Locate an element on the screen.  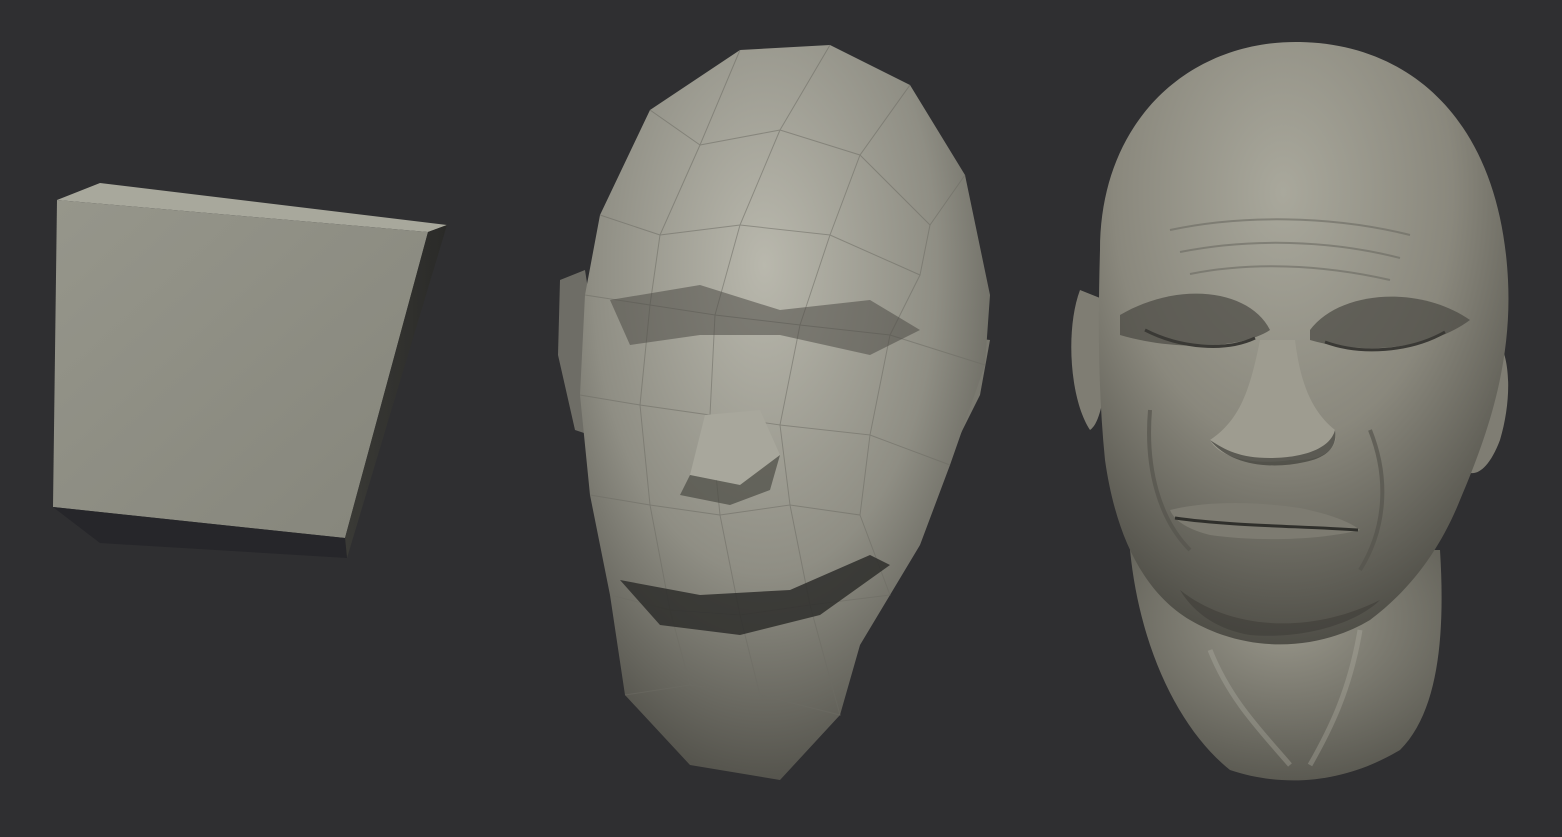
cube-model is located at coordinates (250, 370).